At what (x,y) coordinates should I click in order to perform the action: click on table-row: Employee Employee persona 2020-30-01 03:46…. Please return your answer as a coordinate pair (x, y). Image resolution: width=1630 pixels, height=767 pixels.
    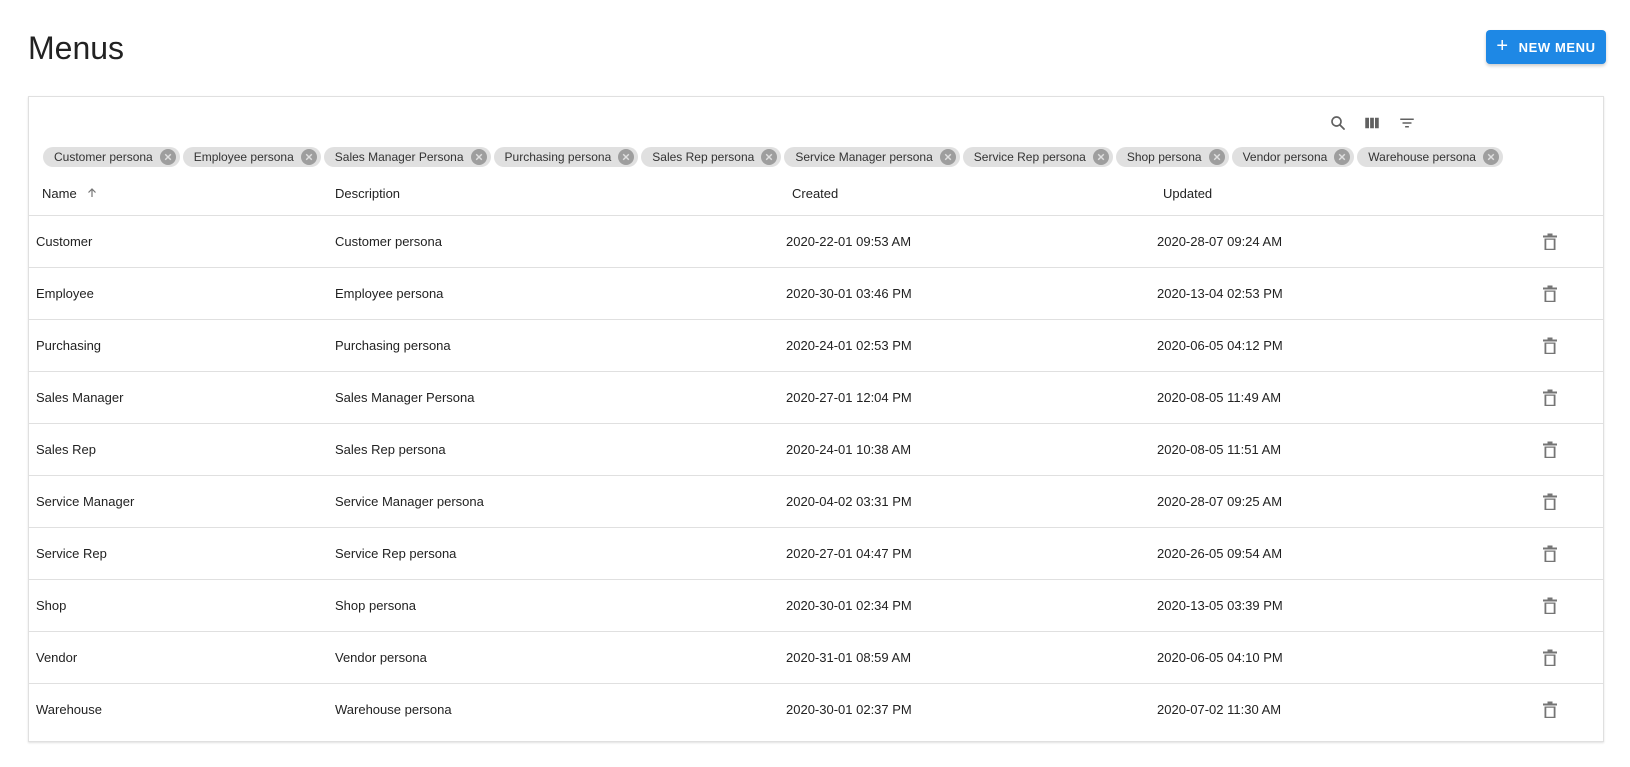
    Looking at the image, I should click on (816, 294).